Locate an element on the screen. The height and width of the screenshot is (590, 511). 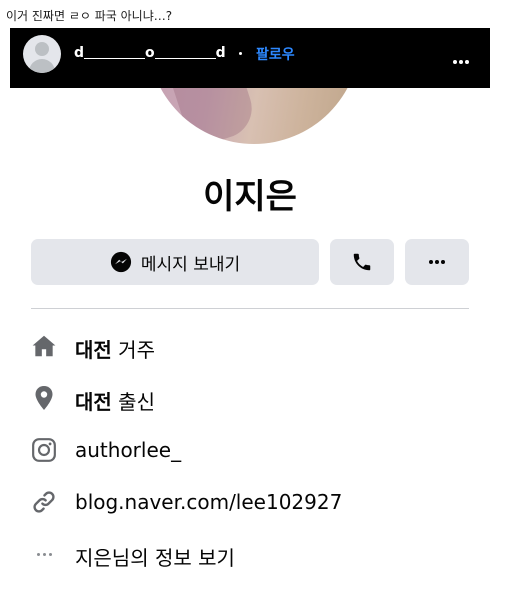
intro-residence: 대전 거주 is located at coordinates (251, 346).